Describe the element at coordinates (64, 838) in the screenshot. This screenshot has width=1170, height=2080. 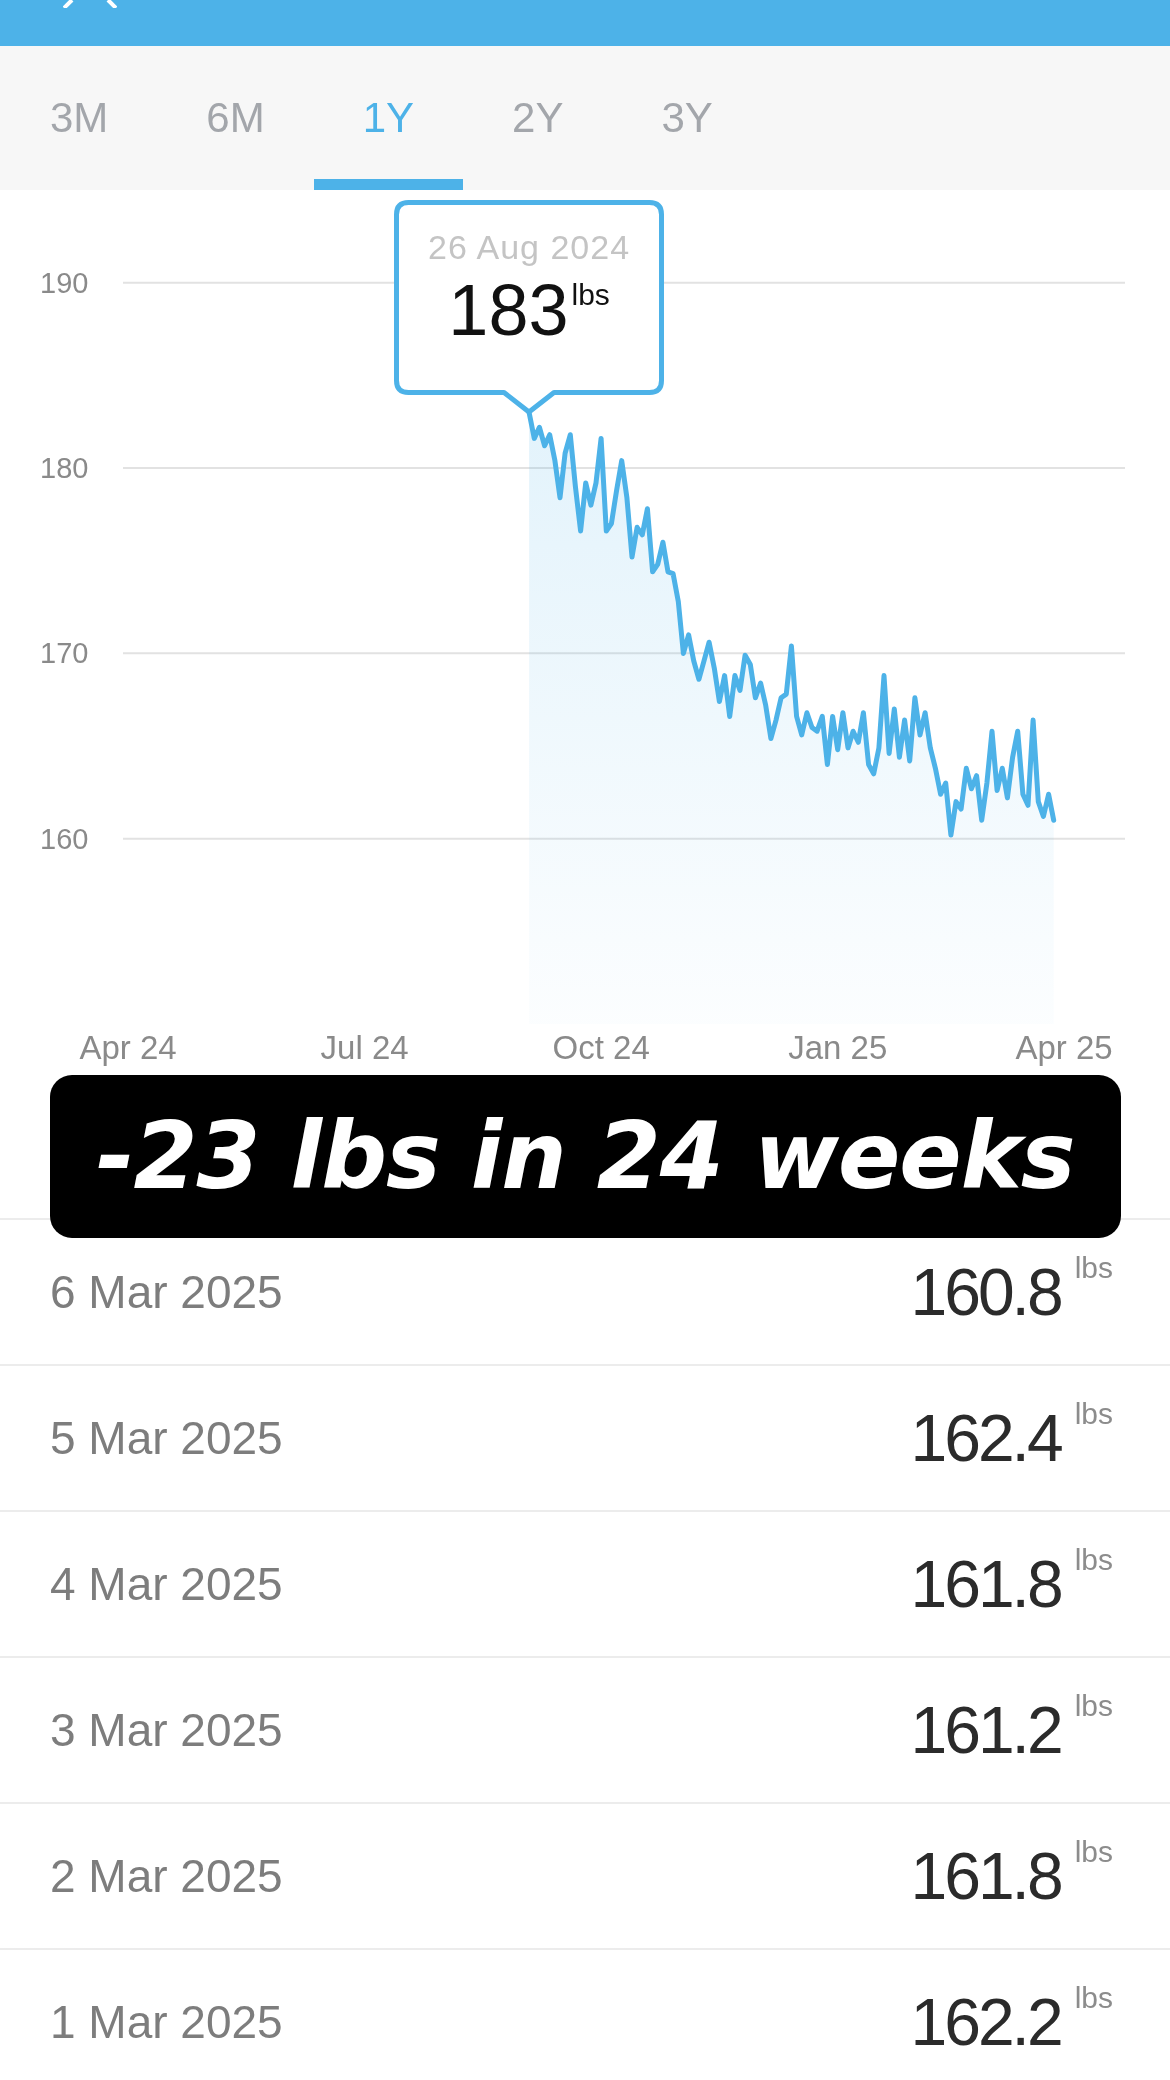
I see `y-axis-label: 160` at that location.